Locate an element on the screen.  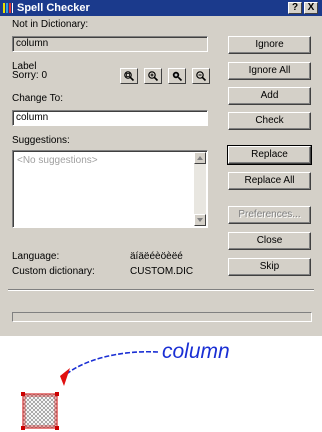
sort-count-label: Sorry: 0 is located at coordinates (30, 75).